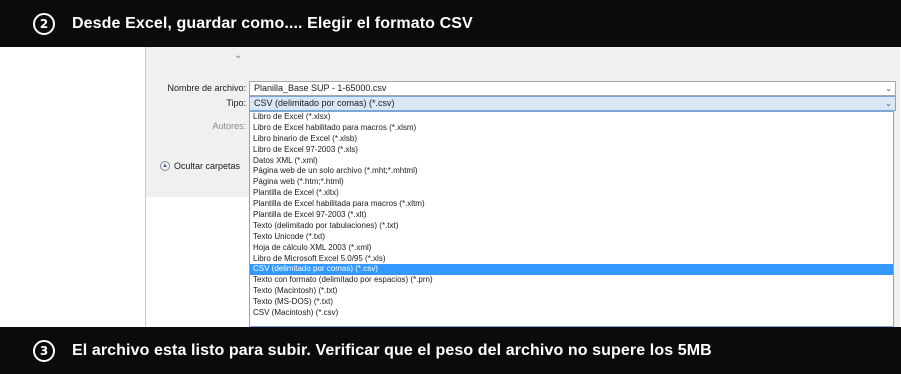  What do you see at coordinates (571, 237) in the screenshot?
I see `file-type-option: Texto Unicode (*.txt)` at bounding box center [571, 237].